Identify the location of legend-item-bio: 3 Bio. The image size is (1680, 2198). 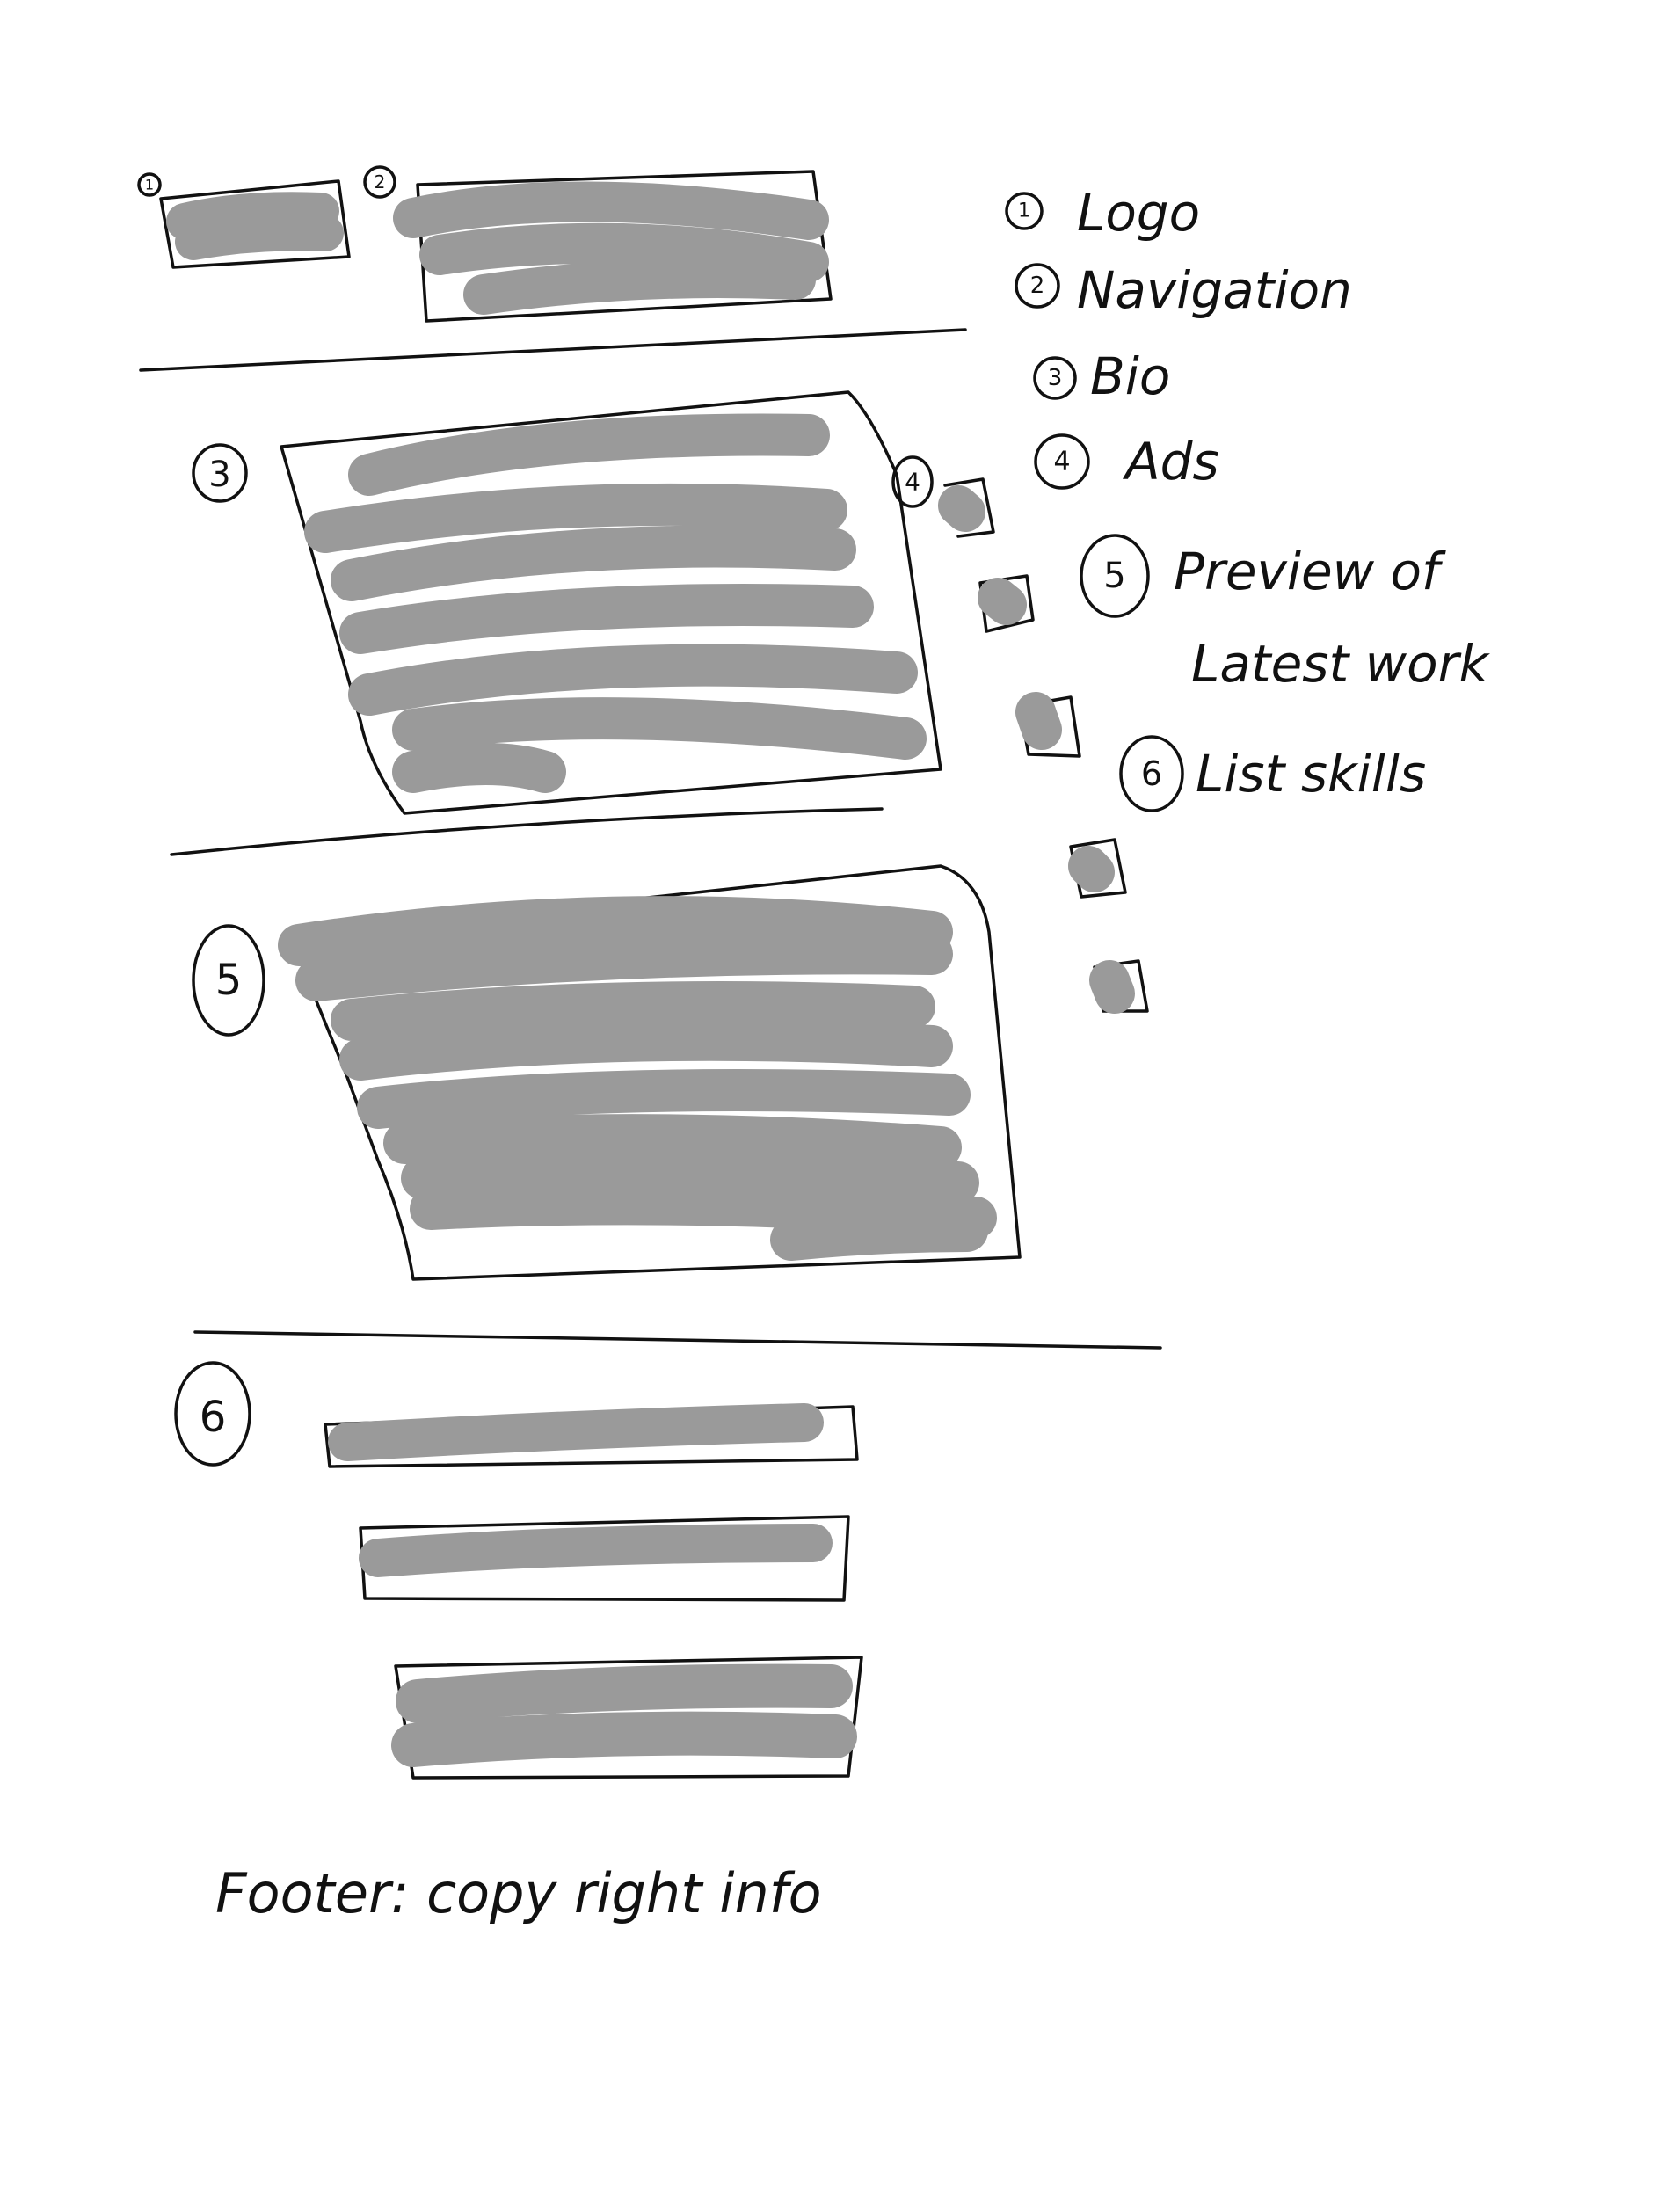
(1101, 376).